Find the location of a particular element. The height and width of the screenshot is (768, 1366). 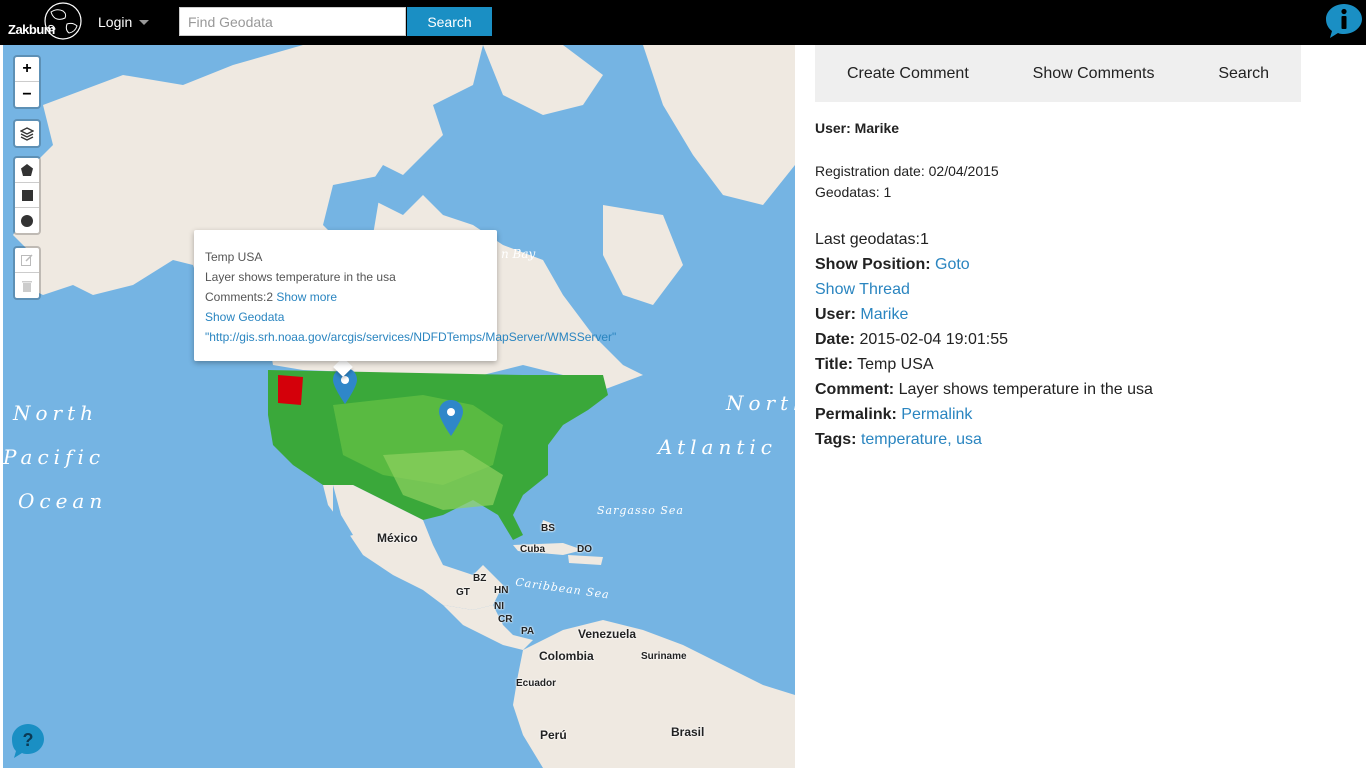

field-label: Show Position: is located at coordinates (873, 264).